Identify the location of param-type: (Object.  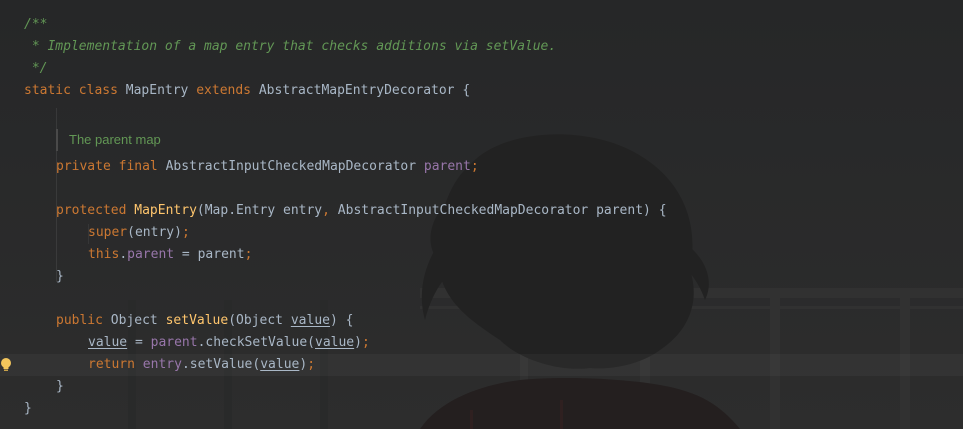
(259, 320).